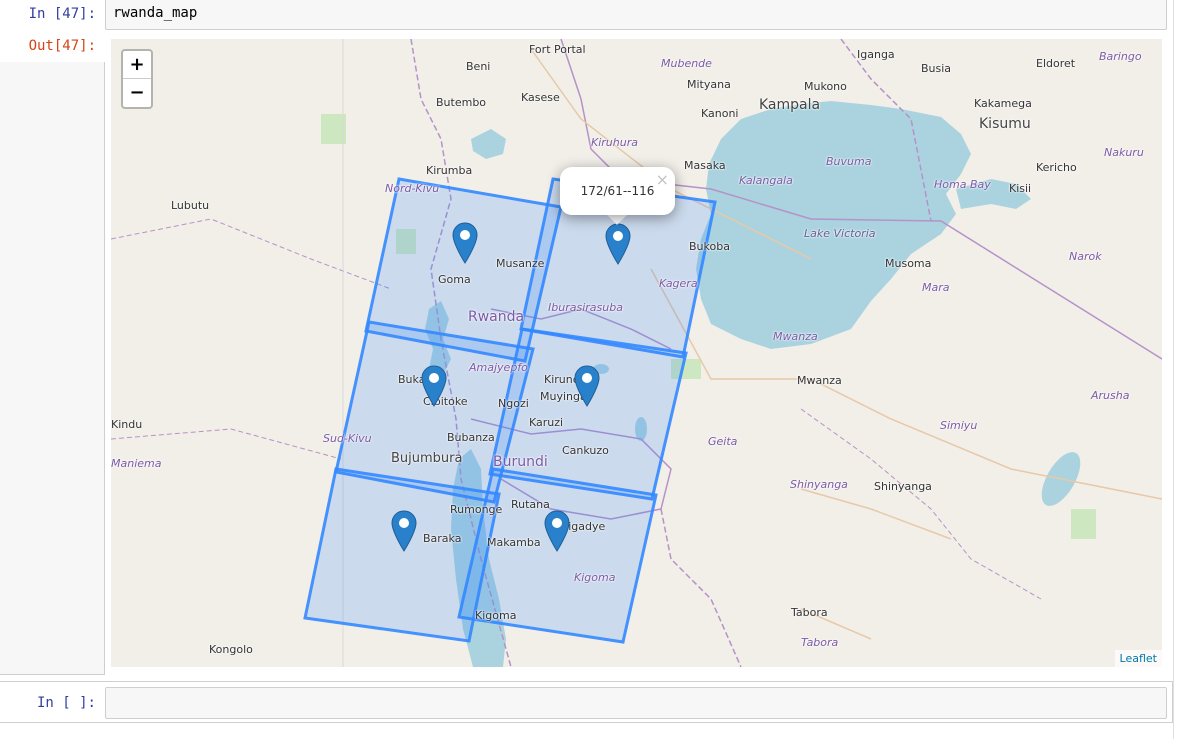  What do you see at coordinates (1020, 188) in the screenshot?
I see `label-kisii: Kisii` at bounding box center [1020, 188].